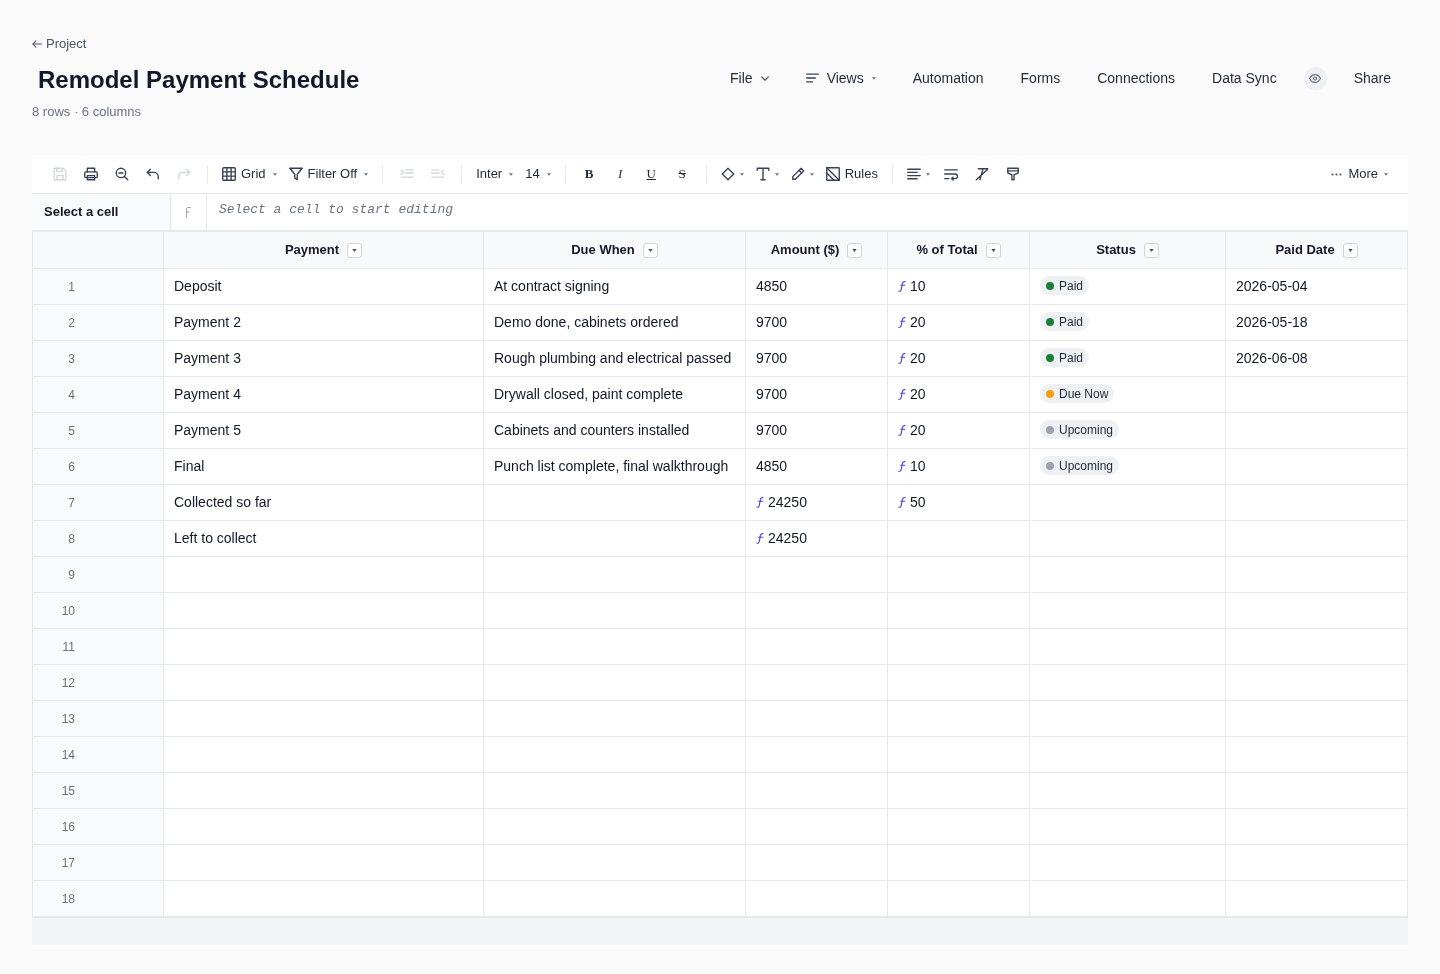 The width and height of the screenshot is (1440, 974). Describe the element at coordinates (37, 44) in the screenshot. I see `back-arrow-icon` at that location.